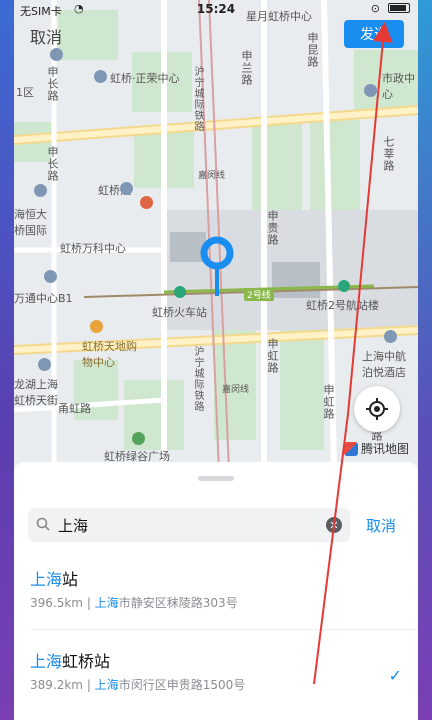 The width and height of the screenshot is (432, 720). What do you see at coordinates (388, 154) in the screenshot?
I see `map-label: 七莘路` at bounding box center [388, 154].